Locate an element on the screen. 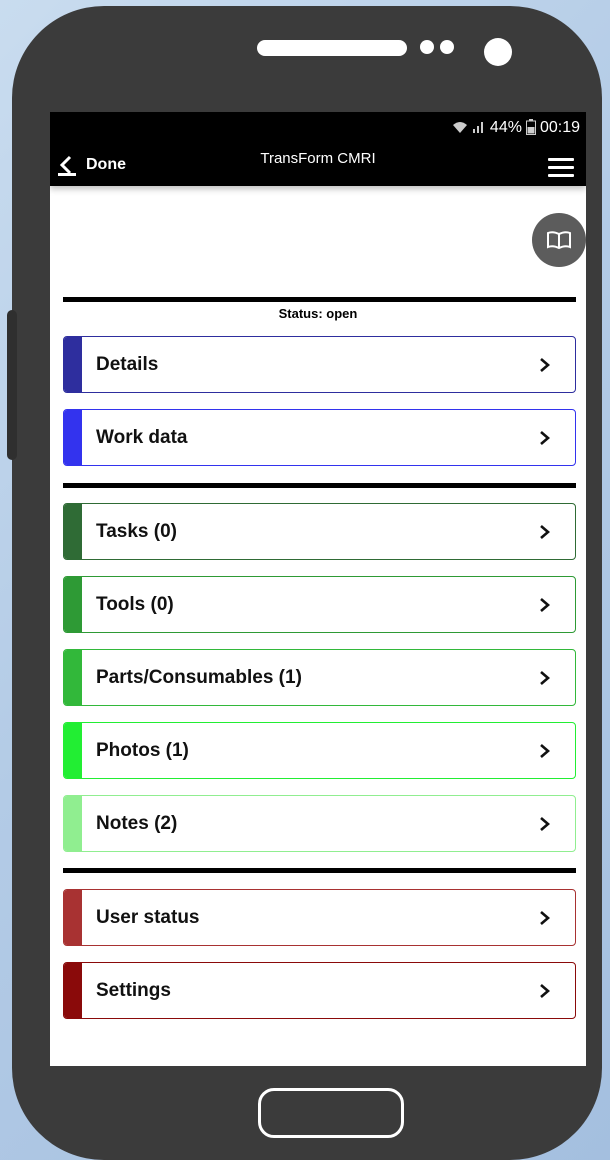 The width and height of the screenshot is (610, 1160). nav-item-details: Details is located at coordinates (319, 364).